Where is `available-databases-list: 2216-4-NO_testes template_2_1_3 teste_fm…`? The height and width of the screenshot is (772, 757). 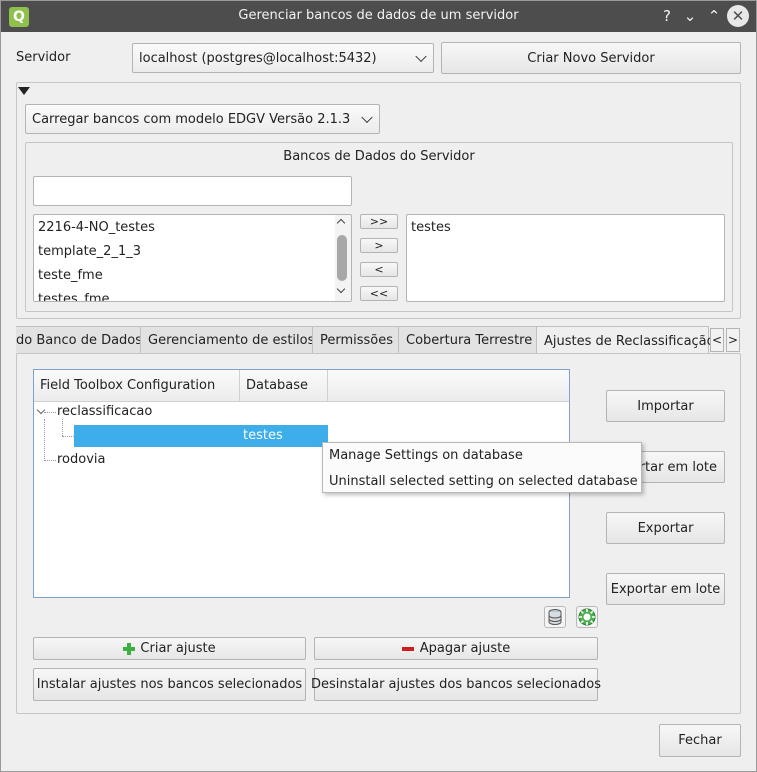 available-databases-list: 2216-4-NO_testes template_2_1_3 teste_fm… is located at coordinates (192, 258).